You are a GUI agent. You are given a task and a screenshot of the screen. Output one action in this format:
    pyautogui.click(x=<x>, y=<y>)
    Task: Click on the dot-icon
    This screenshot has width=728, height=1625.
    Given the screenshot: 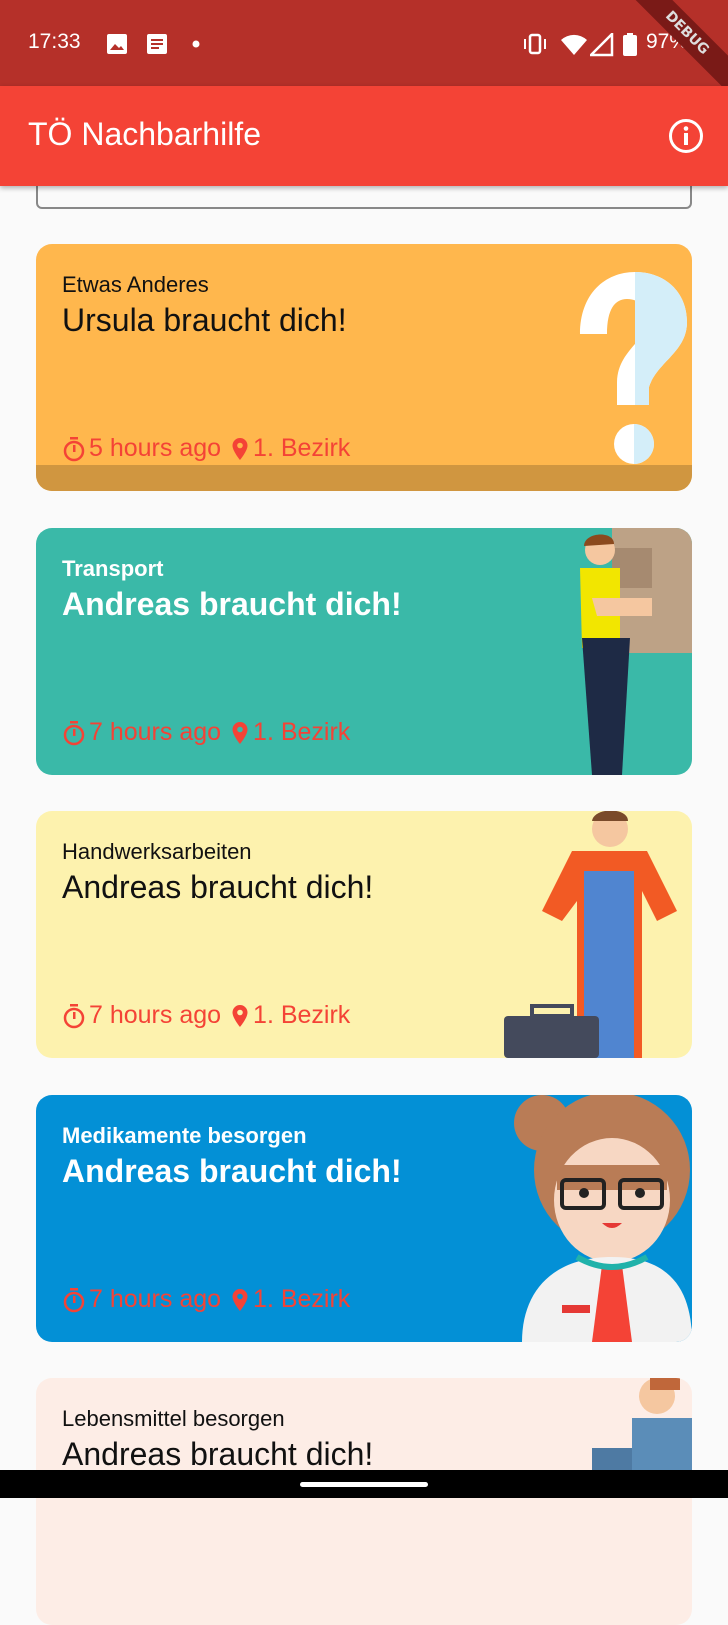 What is the action you would take?
    pyautogui.click(x=196, y=44)
    